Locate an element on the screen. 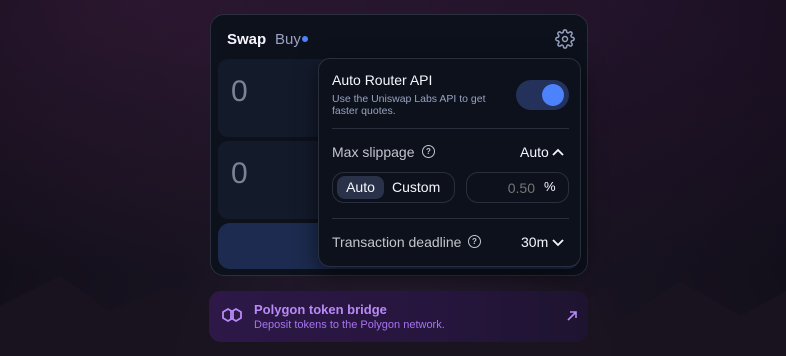  max-slippage-value: Auto is located at coordinates (534, 152).